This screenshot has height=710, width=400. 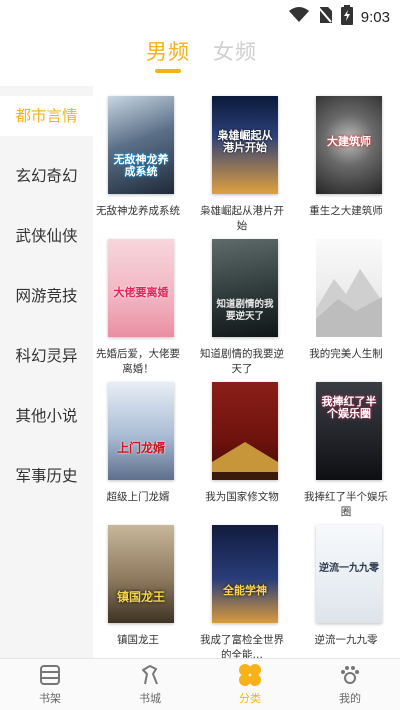 I want to click on sidebar-item-scifi: 科幻灵异, so click(x=46, y=356).